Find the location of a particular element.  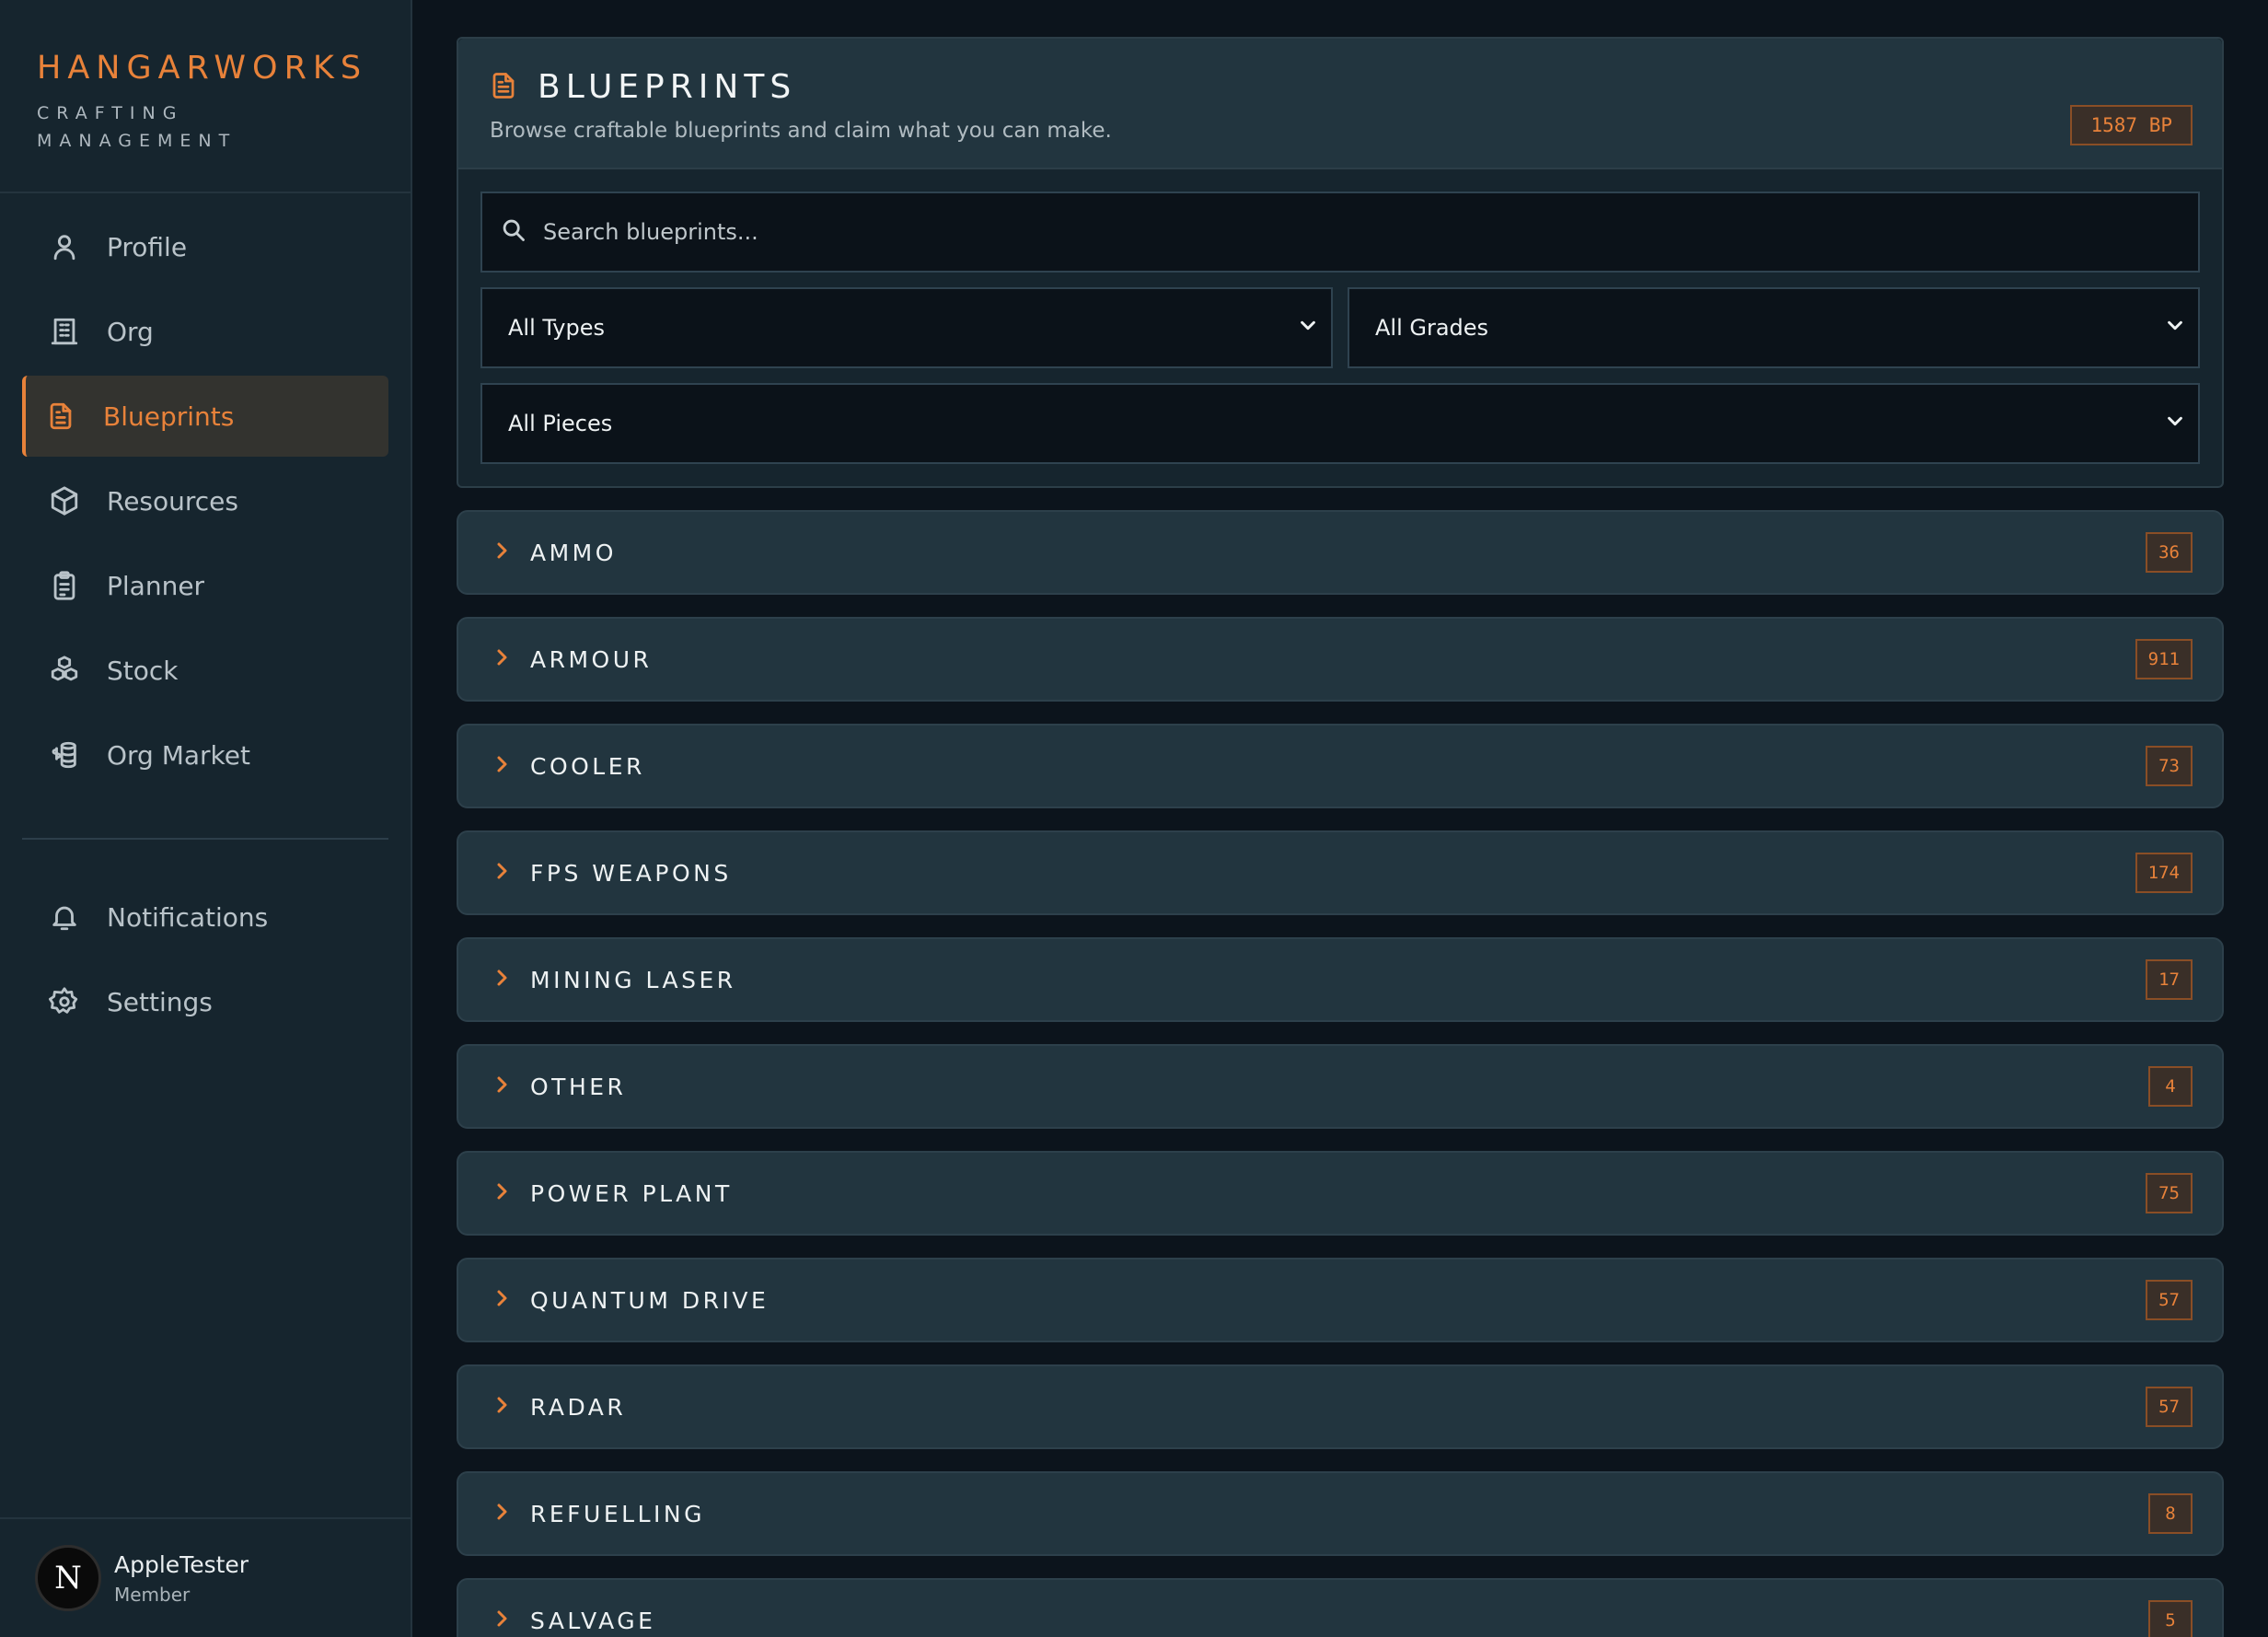

category-count-badge: 8 is located at coordinates (2170, 1513).